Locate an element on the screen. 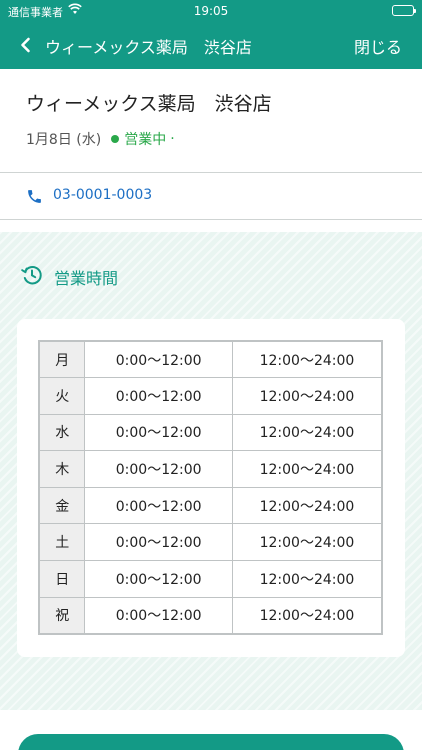 This screenshot has width=422, height=750. nav-title: ウィーメックス薬局 渋谷店 is located at coordinates (148, 47).